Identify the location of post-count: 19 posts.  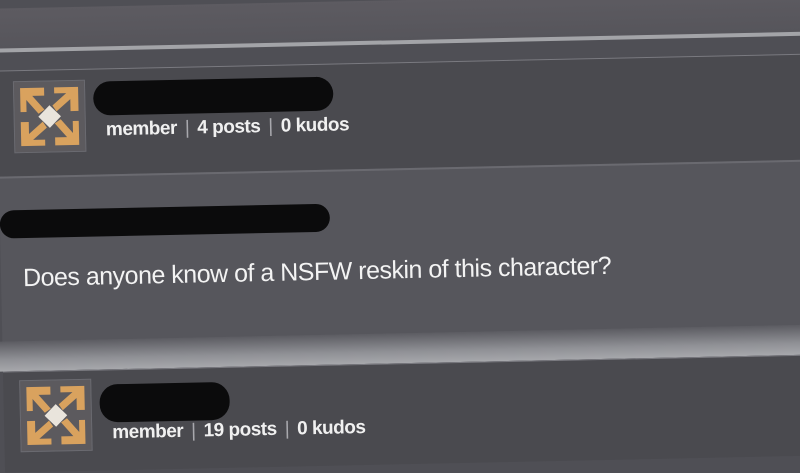
(240, 430).